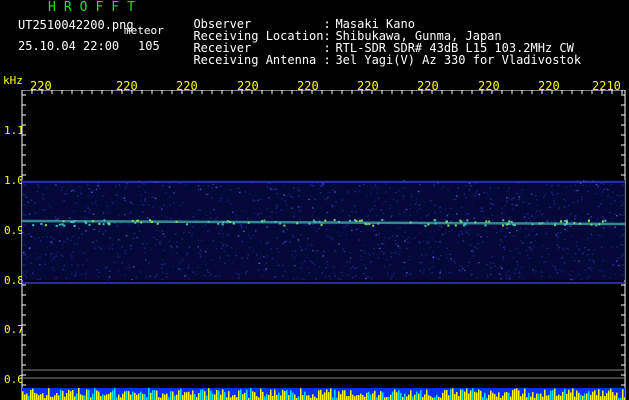 The height and width of the screenshot is (400, 629). What do you see at coordinates (69, 46) in the screenshot?
I see `datetime: 25.10.04 22:00` at bounding box center [69, 46].